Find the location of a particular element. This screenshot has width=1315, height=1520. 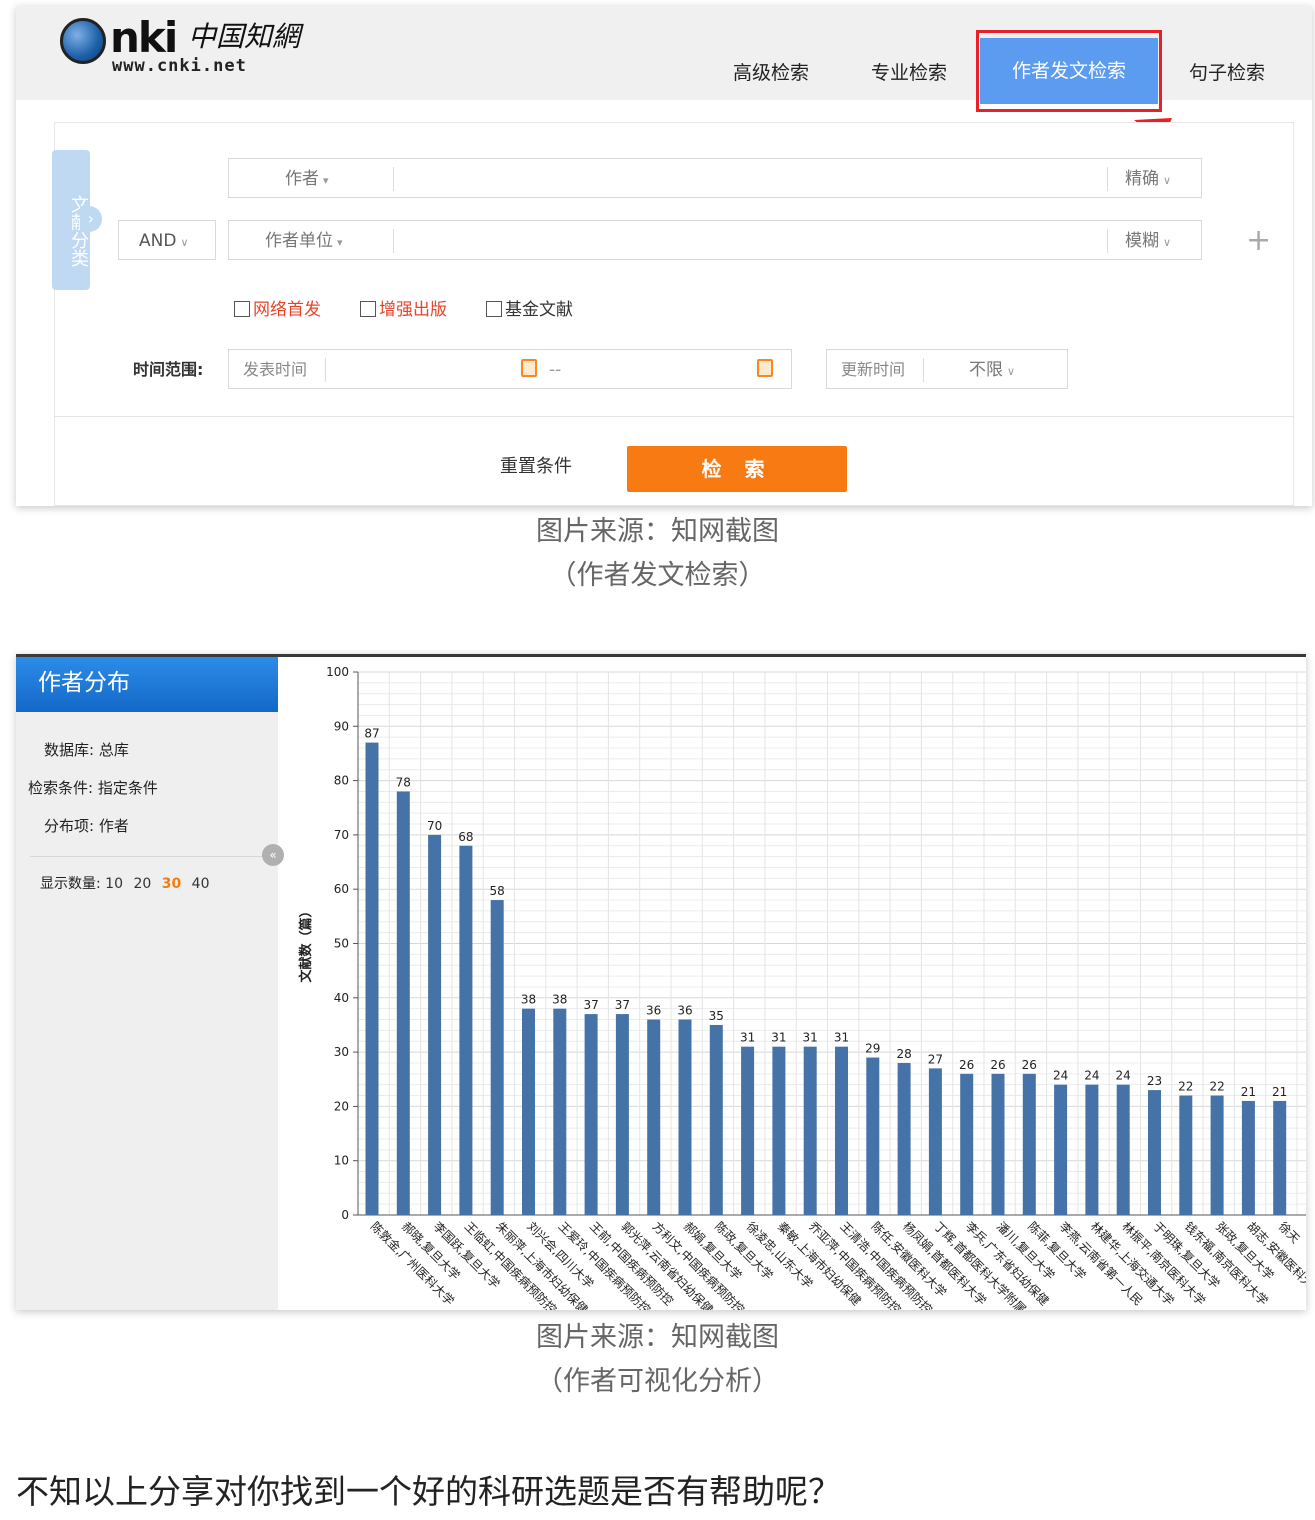

bar-value-label: 22 is located at coordinates (1216, 1087).